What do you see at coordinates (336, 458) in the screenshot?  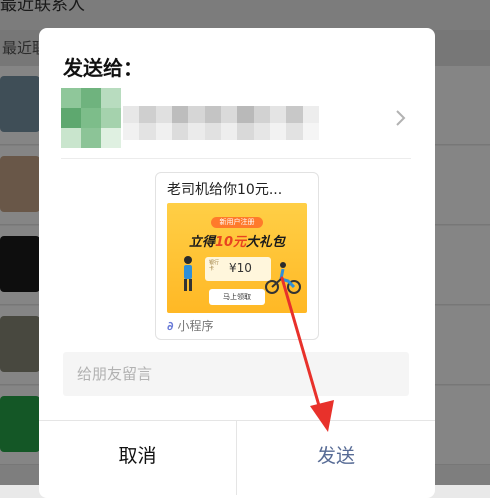 I see `send-button: 发送` at bounding box center [336, 458].